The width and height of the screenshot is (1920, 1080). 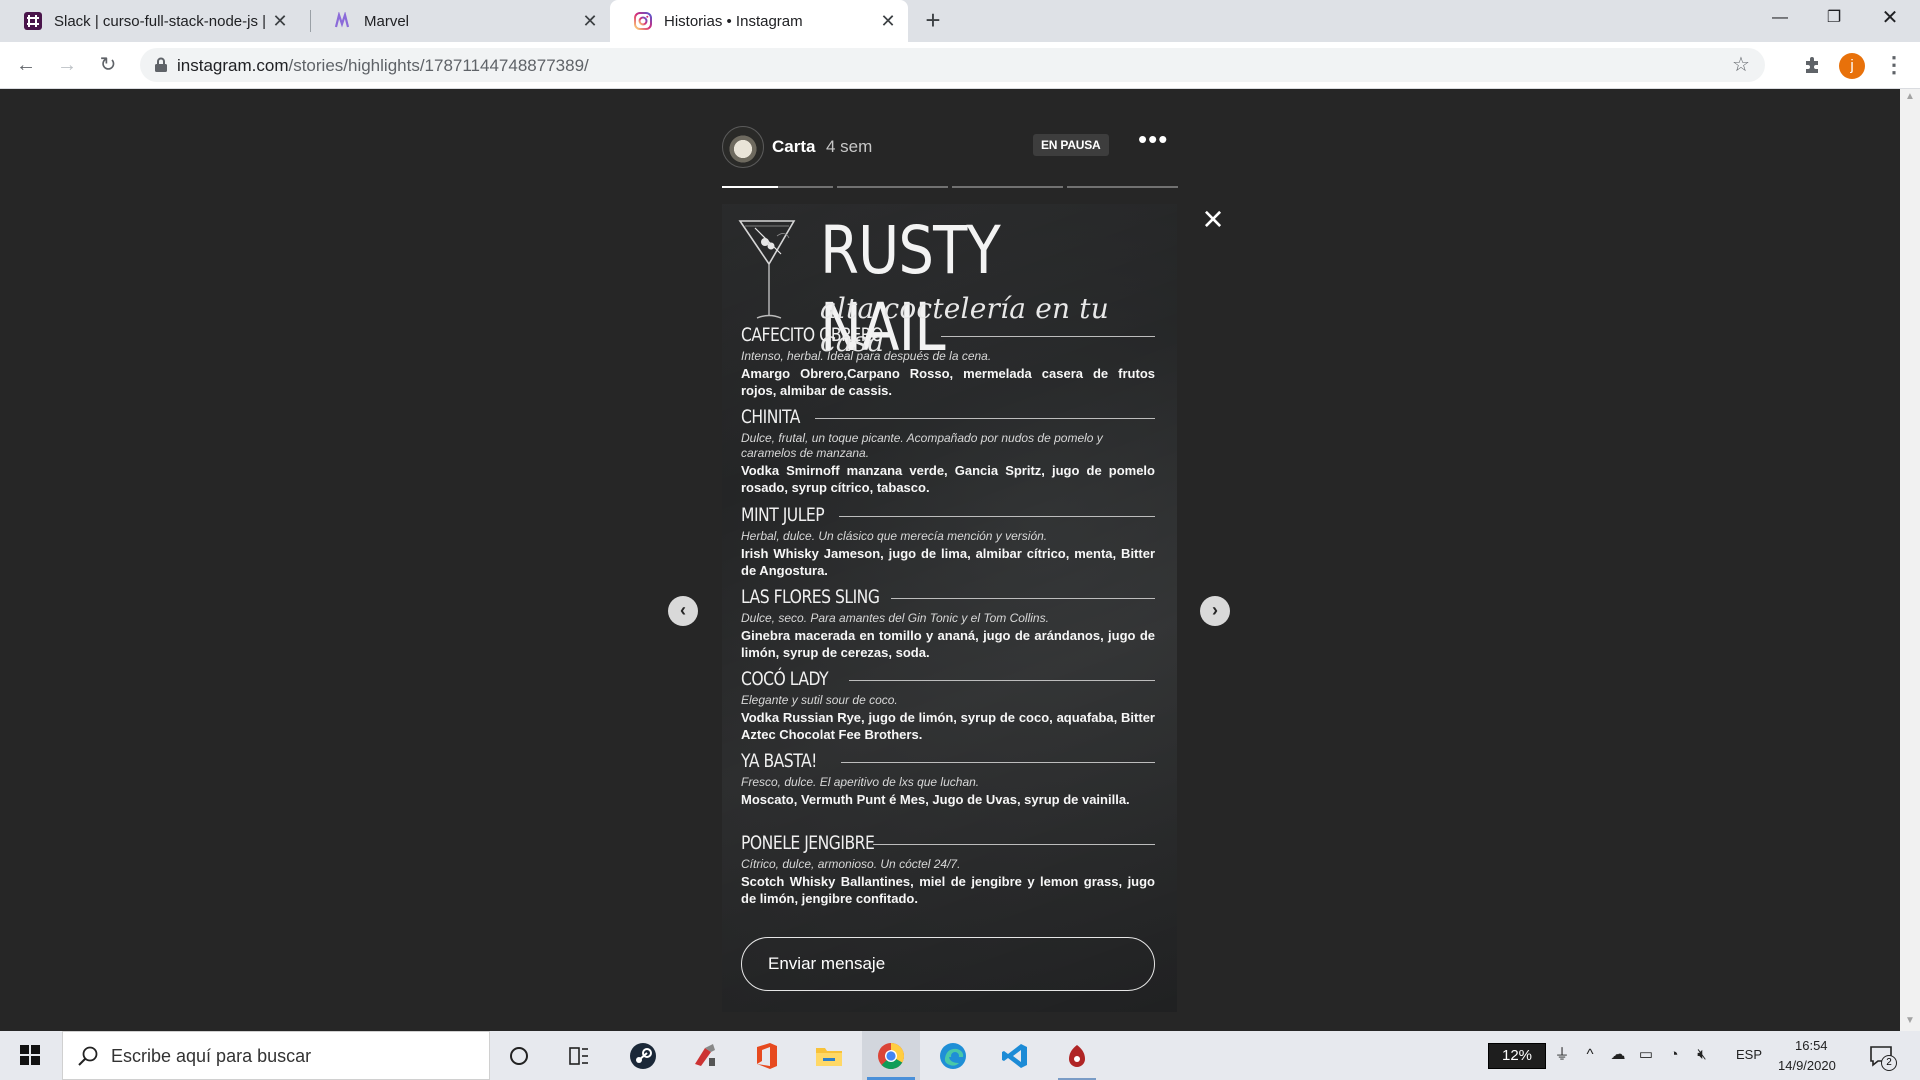 What do you see at coordinates (1674, 1055) in the screenshot?
I see `wifi-icon: ◔` at bounding box center [1674, 1055].